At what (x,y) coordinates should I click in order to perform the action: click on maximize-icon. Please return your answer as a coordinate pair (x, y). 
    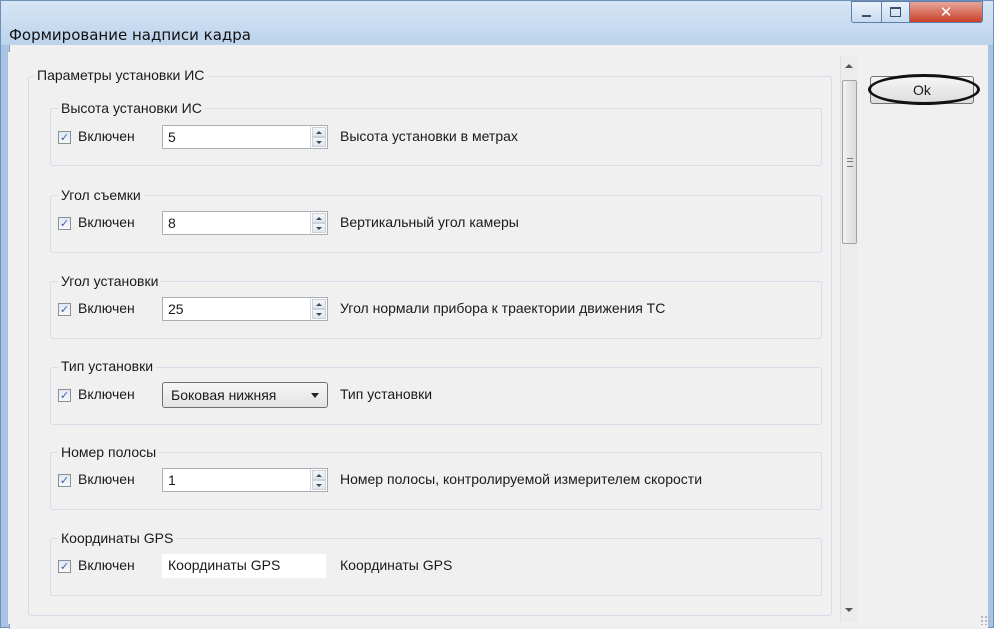
    Looking at the image, I should click on (895, 12).